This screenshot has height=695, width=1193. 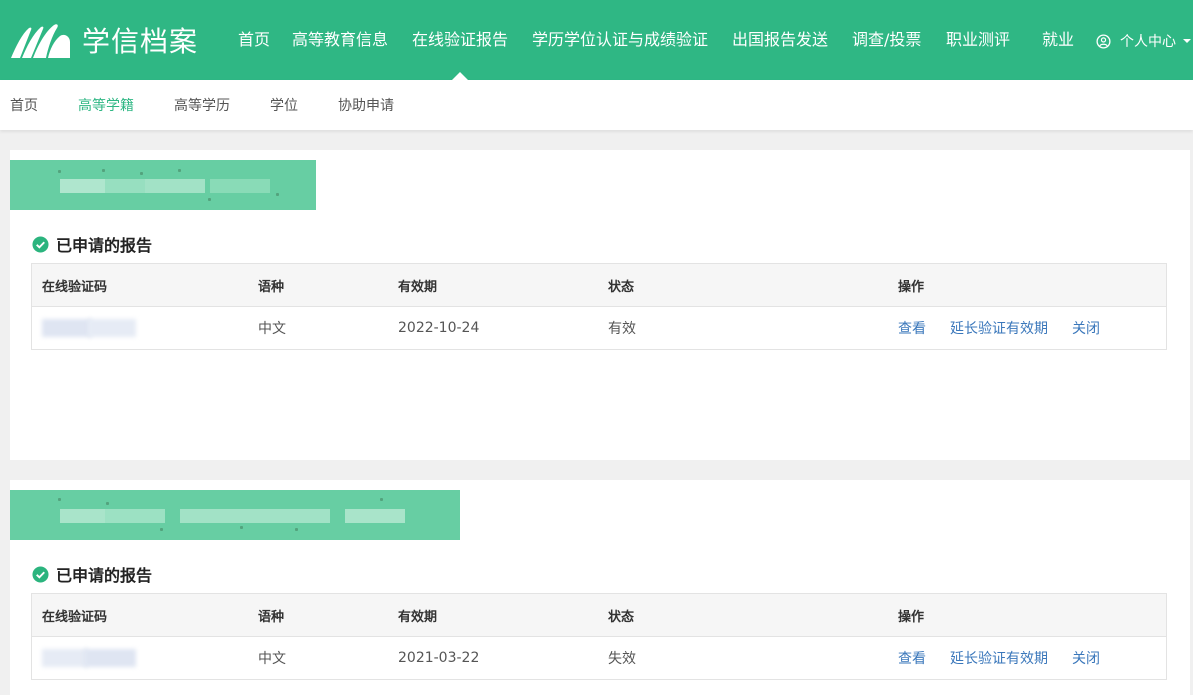 What do you see at coordinates (106, 105) in the screenshot?
I see `subnav-item-student-status: 高等学籍` at bounding box center [106, 105].